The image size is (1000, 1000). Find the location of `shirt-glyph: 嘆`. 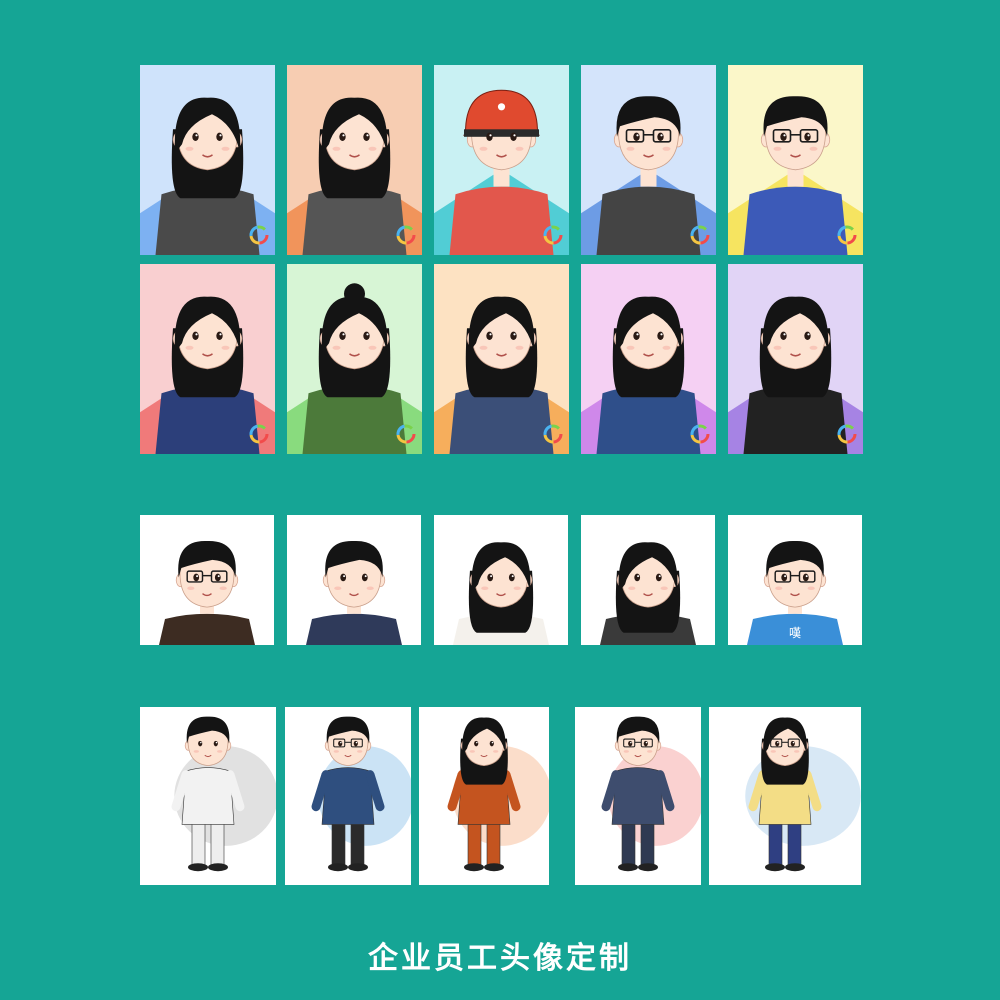

shirt-glyph: 嘆 is located at coordinates (795, 633).